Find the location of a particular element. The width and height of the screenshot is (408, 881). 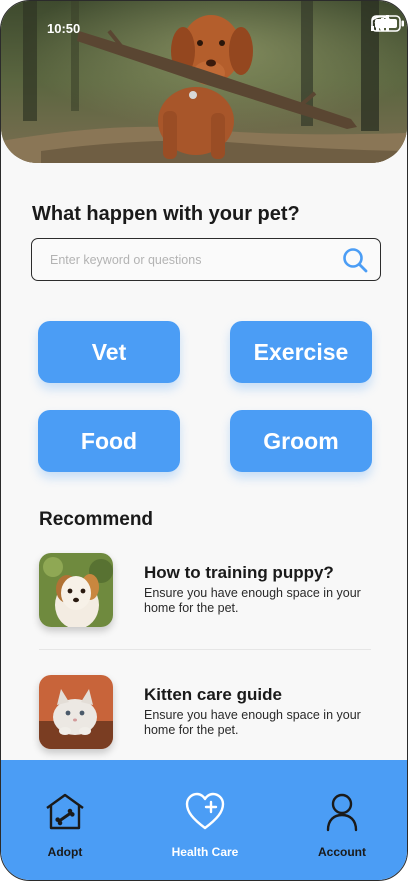

heart-plus-icon is located at coordinates (205, 811).